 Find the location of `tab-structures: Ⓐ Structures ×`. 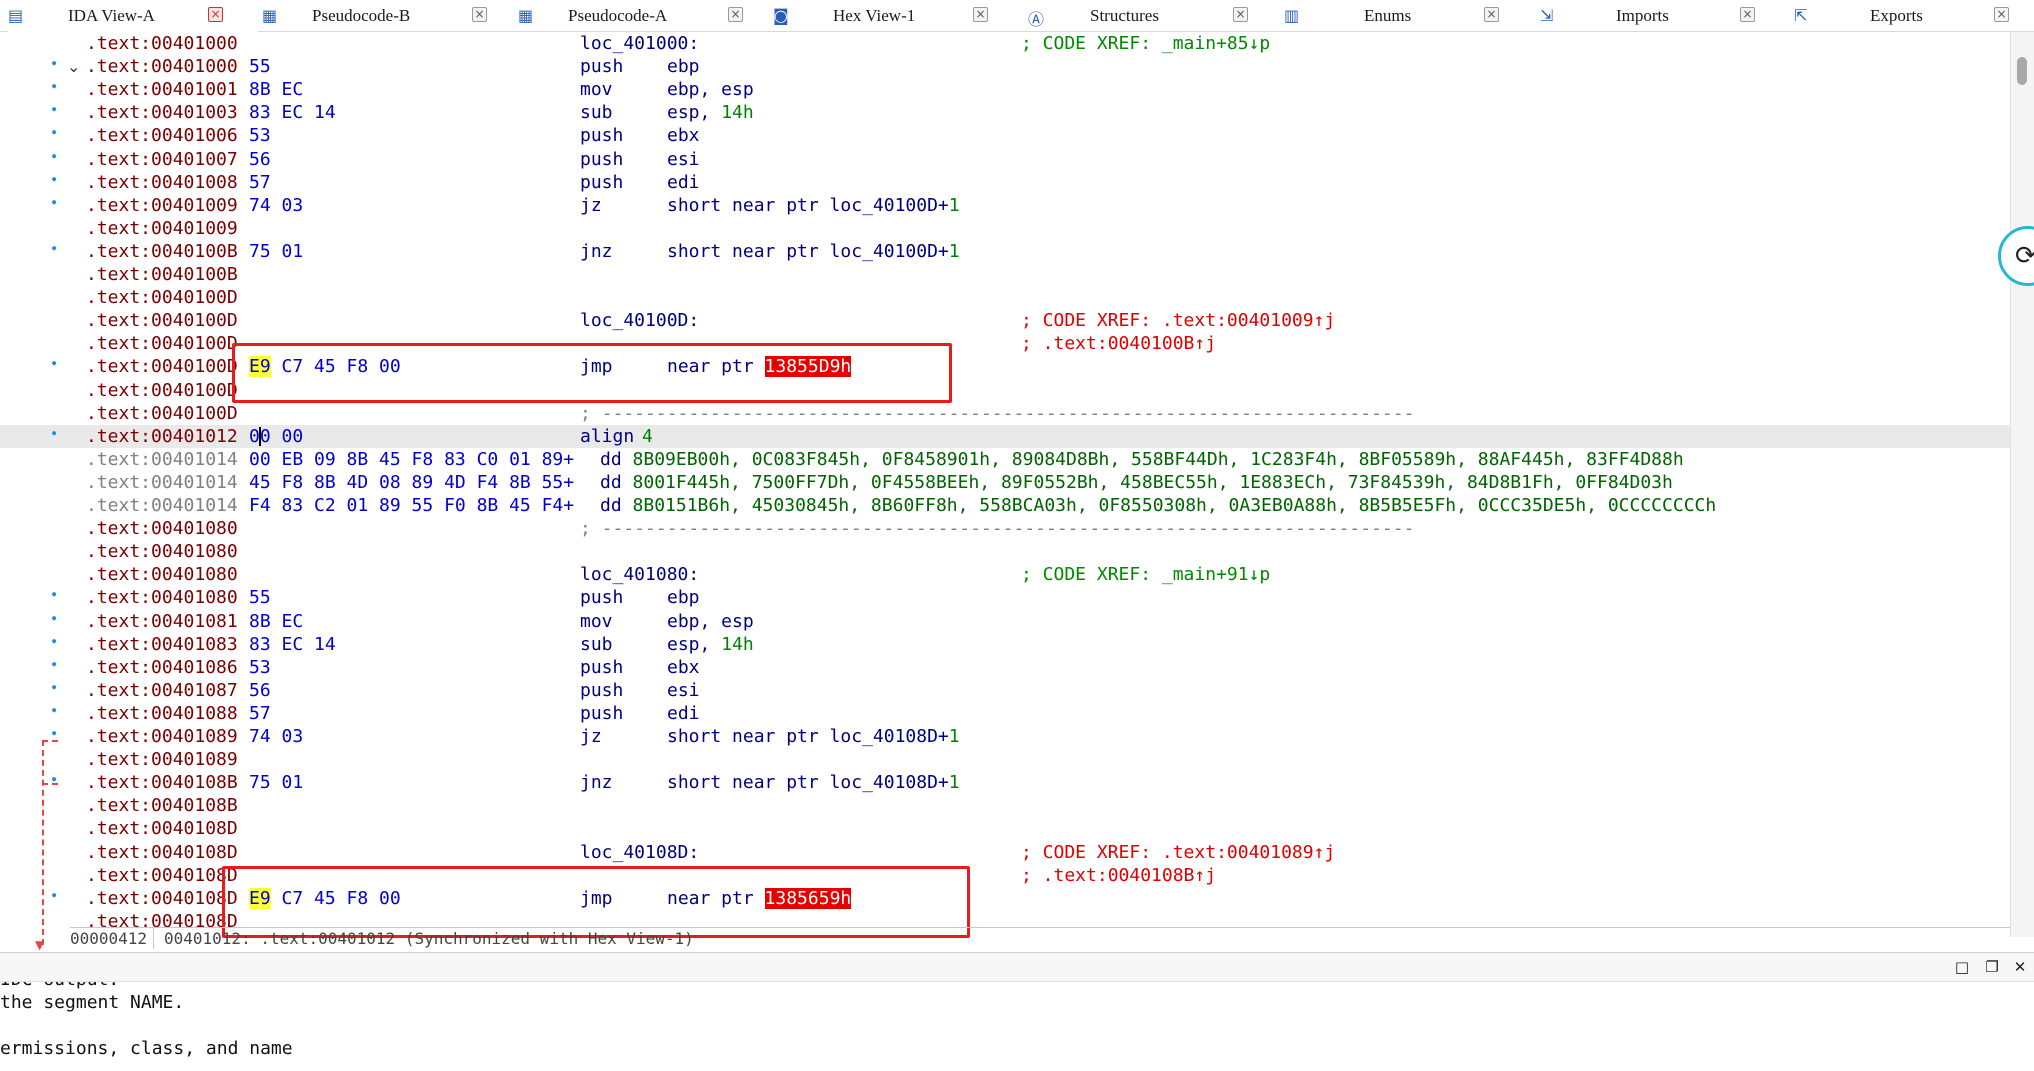

tab-structures: Ⓐ Structures × is located at coordinates (1153, 16).